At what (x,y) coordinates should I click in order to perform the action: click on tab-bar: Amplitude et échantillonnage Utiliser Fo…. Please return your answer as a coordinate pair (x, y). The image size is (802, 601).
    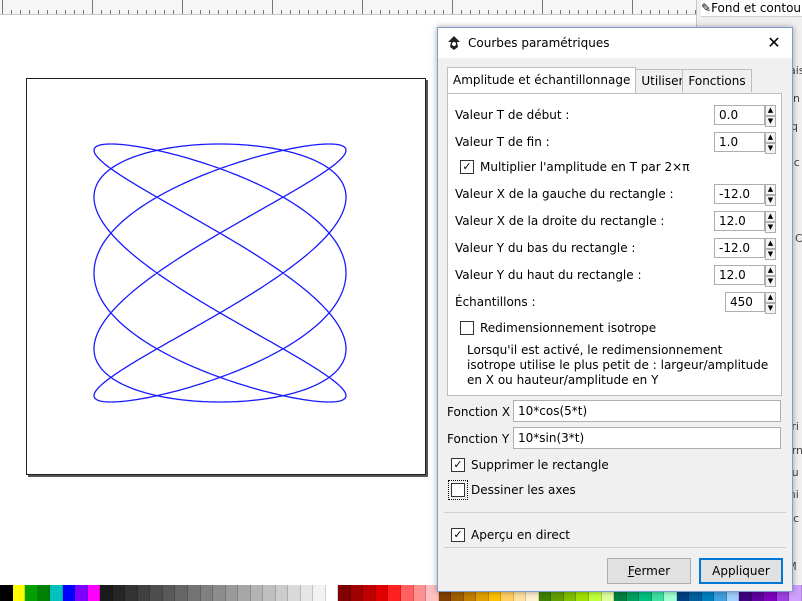
    Looking at the image, I should click on (599, 80).